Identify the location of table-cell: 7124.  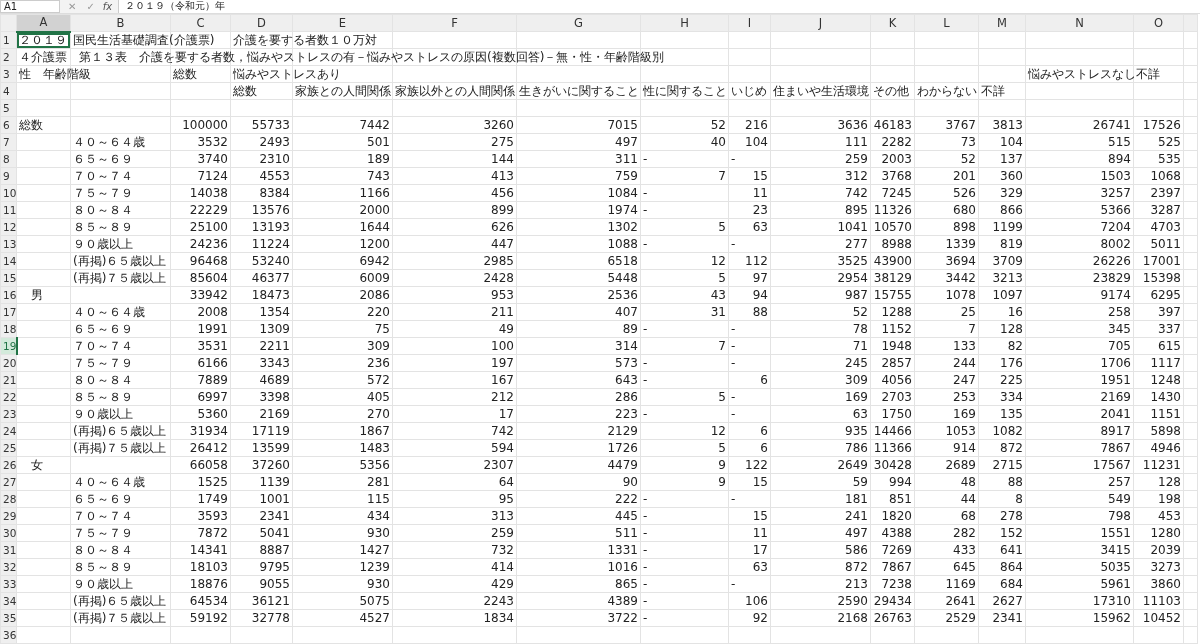
(212, 175).